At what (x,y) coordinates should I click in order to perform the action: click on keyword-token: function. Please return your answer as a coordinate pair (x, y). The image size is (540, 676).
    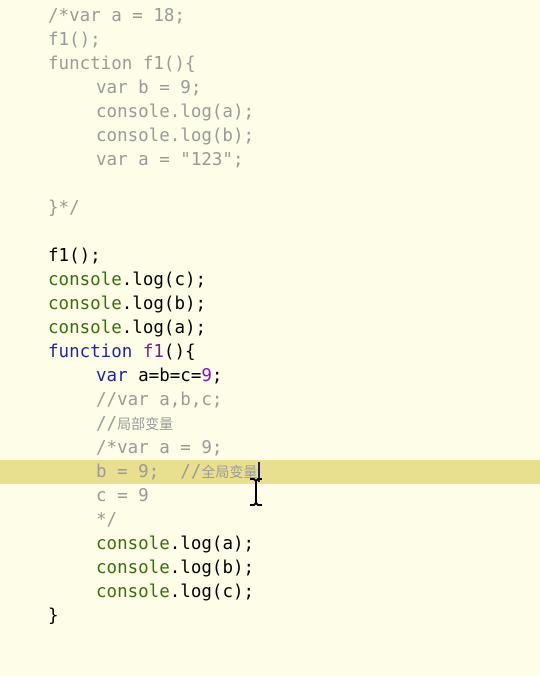
    Looking at the image, I should click on (90, 352).